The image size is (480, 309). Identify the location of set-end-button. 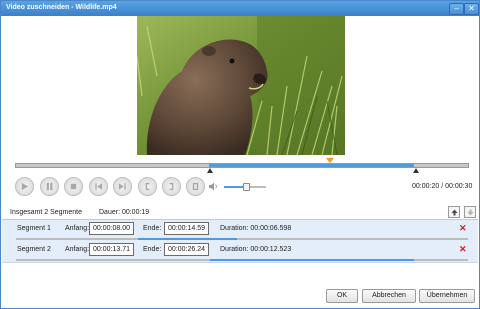
(171, 186).